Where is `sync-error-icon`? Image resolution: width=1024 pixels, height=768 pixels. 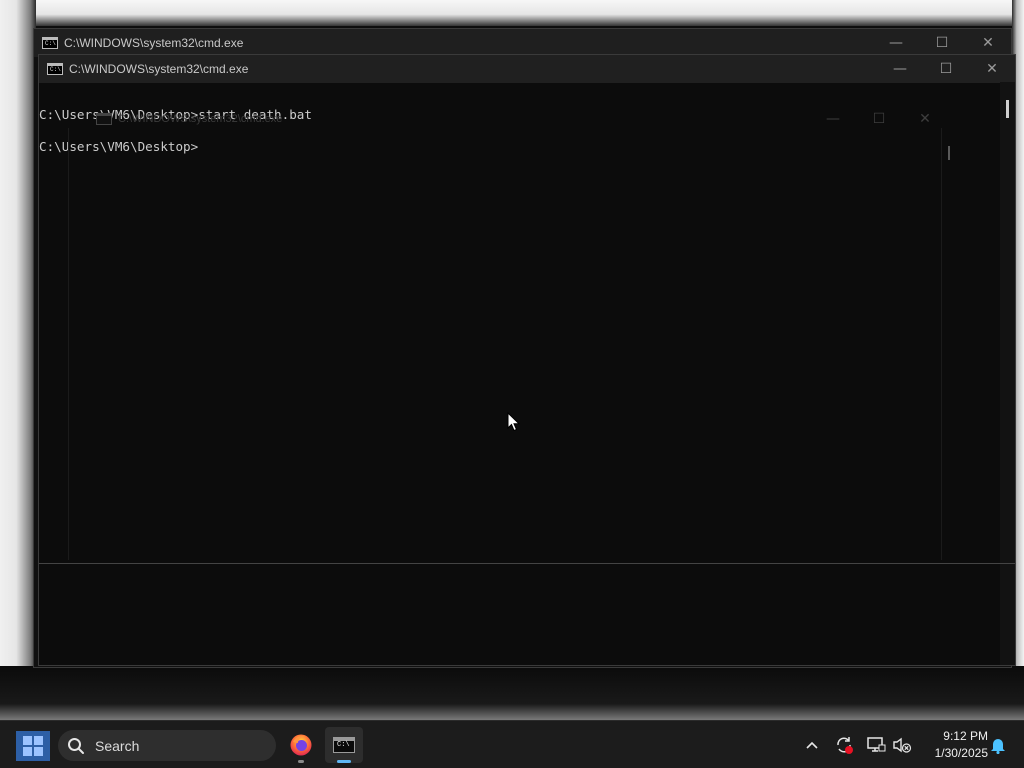
sync-error-icon is located at coordinates (844, 745).